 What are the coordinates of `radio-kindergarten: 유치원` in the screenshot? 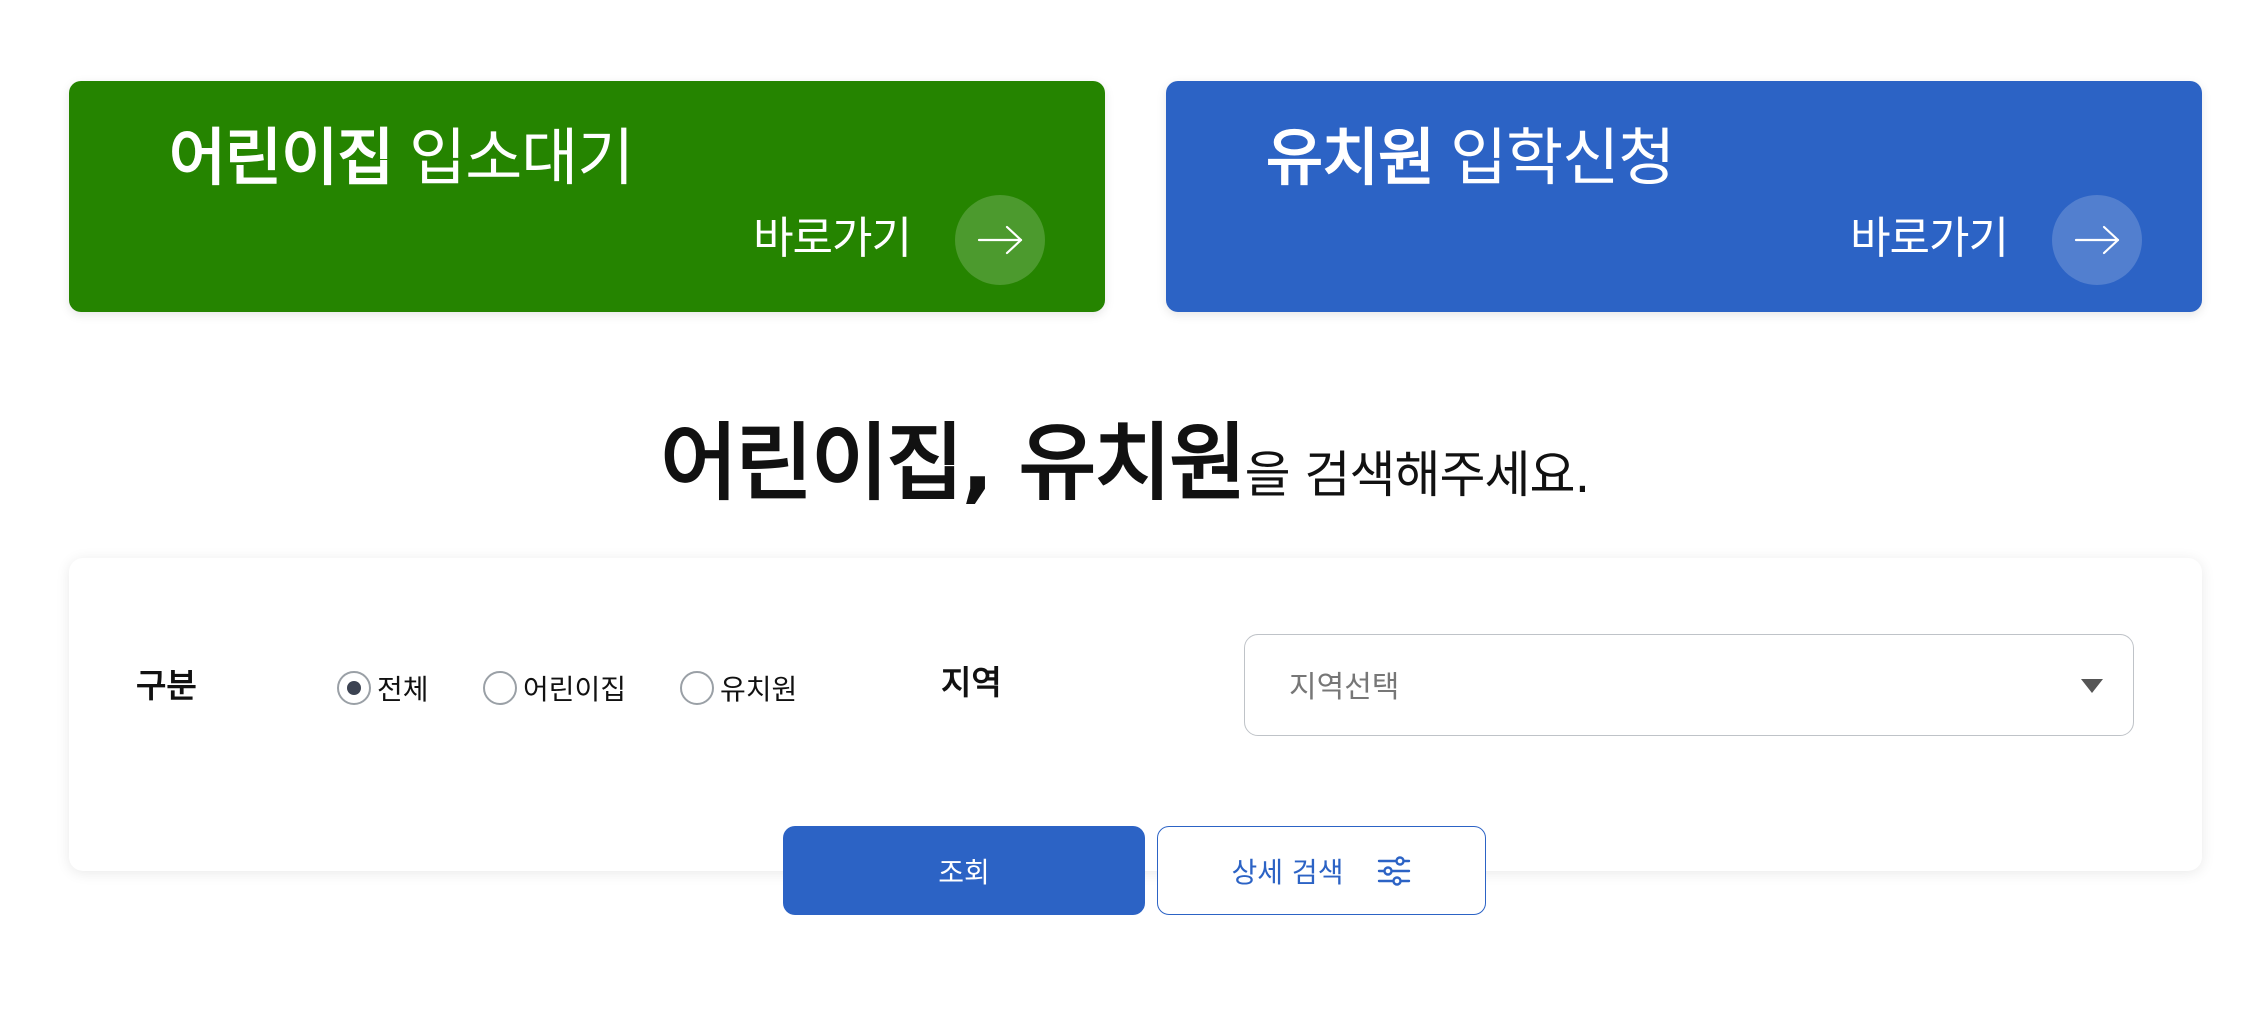 It's located at (738, 688).